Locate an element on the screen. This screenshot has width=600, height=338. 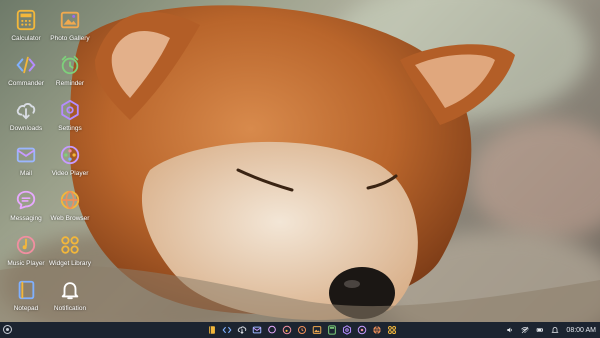
desktop-icon-downloads: Downloads is located at coordinates (26, 119).